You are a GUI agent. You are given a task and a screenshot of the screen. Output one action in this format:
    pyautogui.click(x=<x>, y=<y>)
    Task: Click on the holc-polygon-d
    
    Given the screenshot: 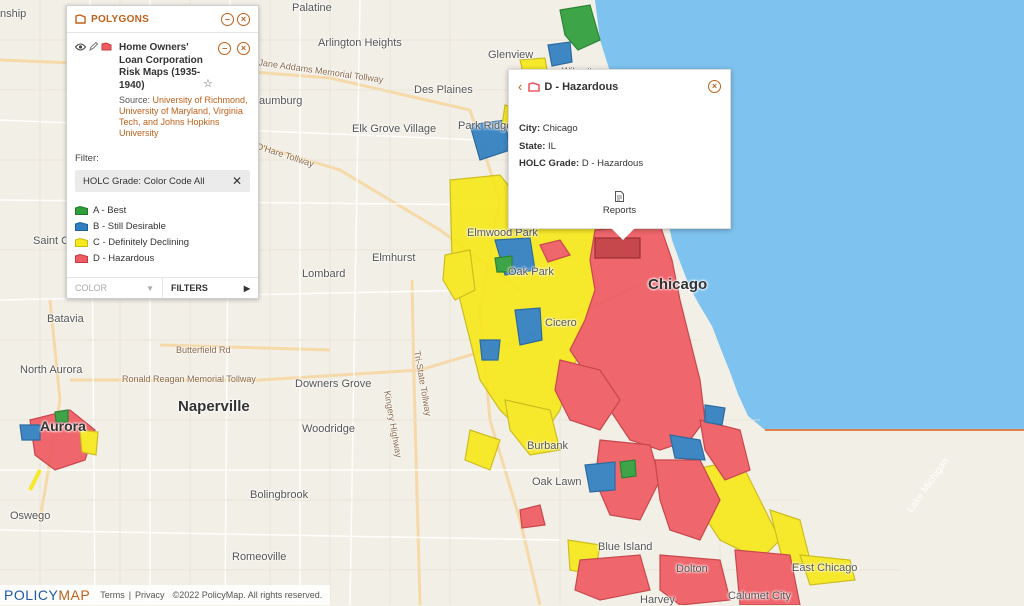 What is the action you would take?
    pyautogui.click(x=532, y=516)
    